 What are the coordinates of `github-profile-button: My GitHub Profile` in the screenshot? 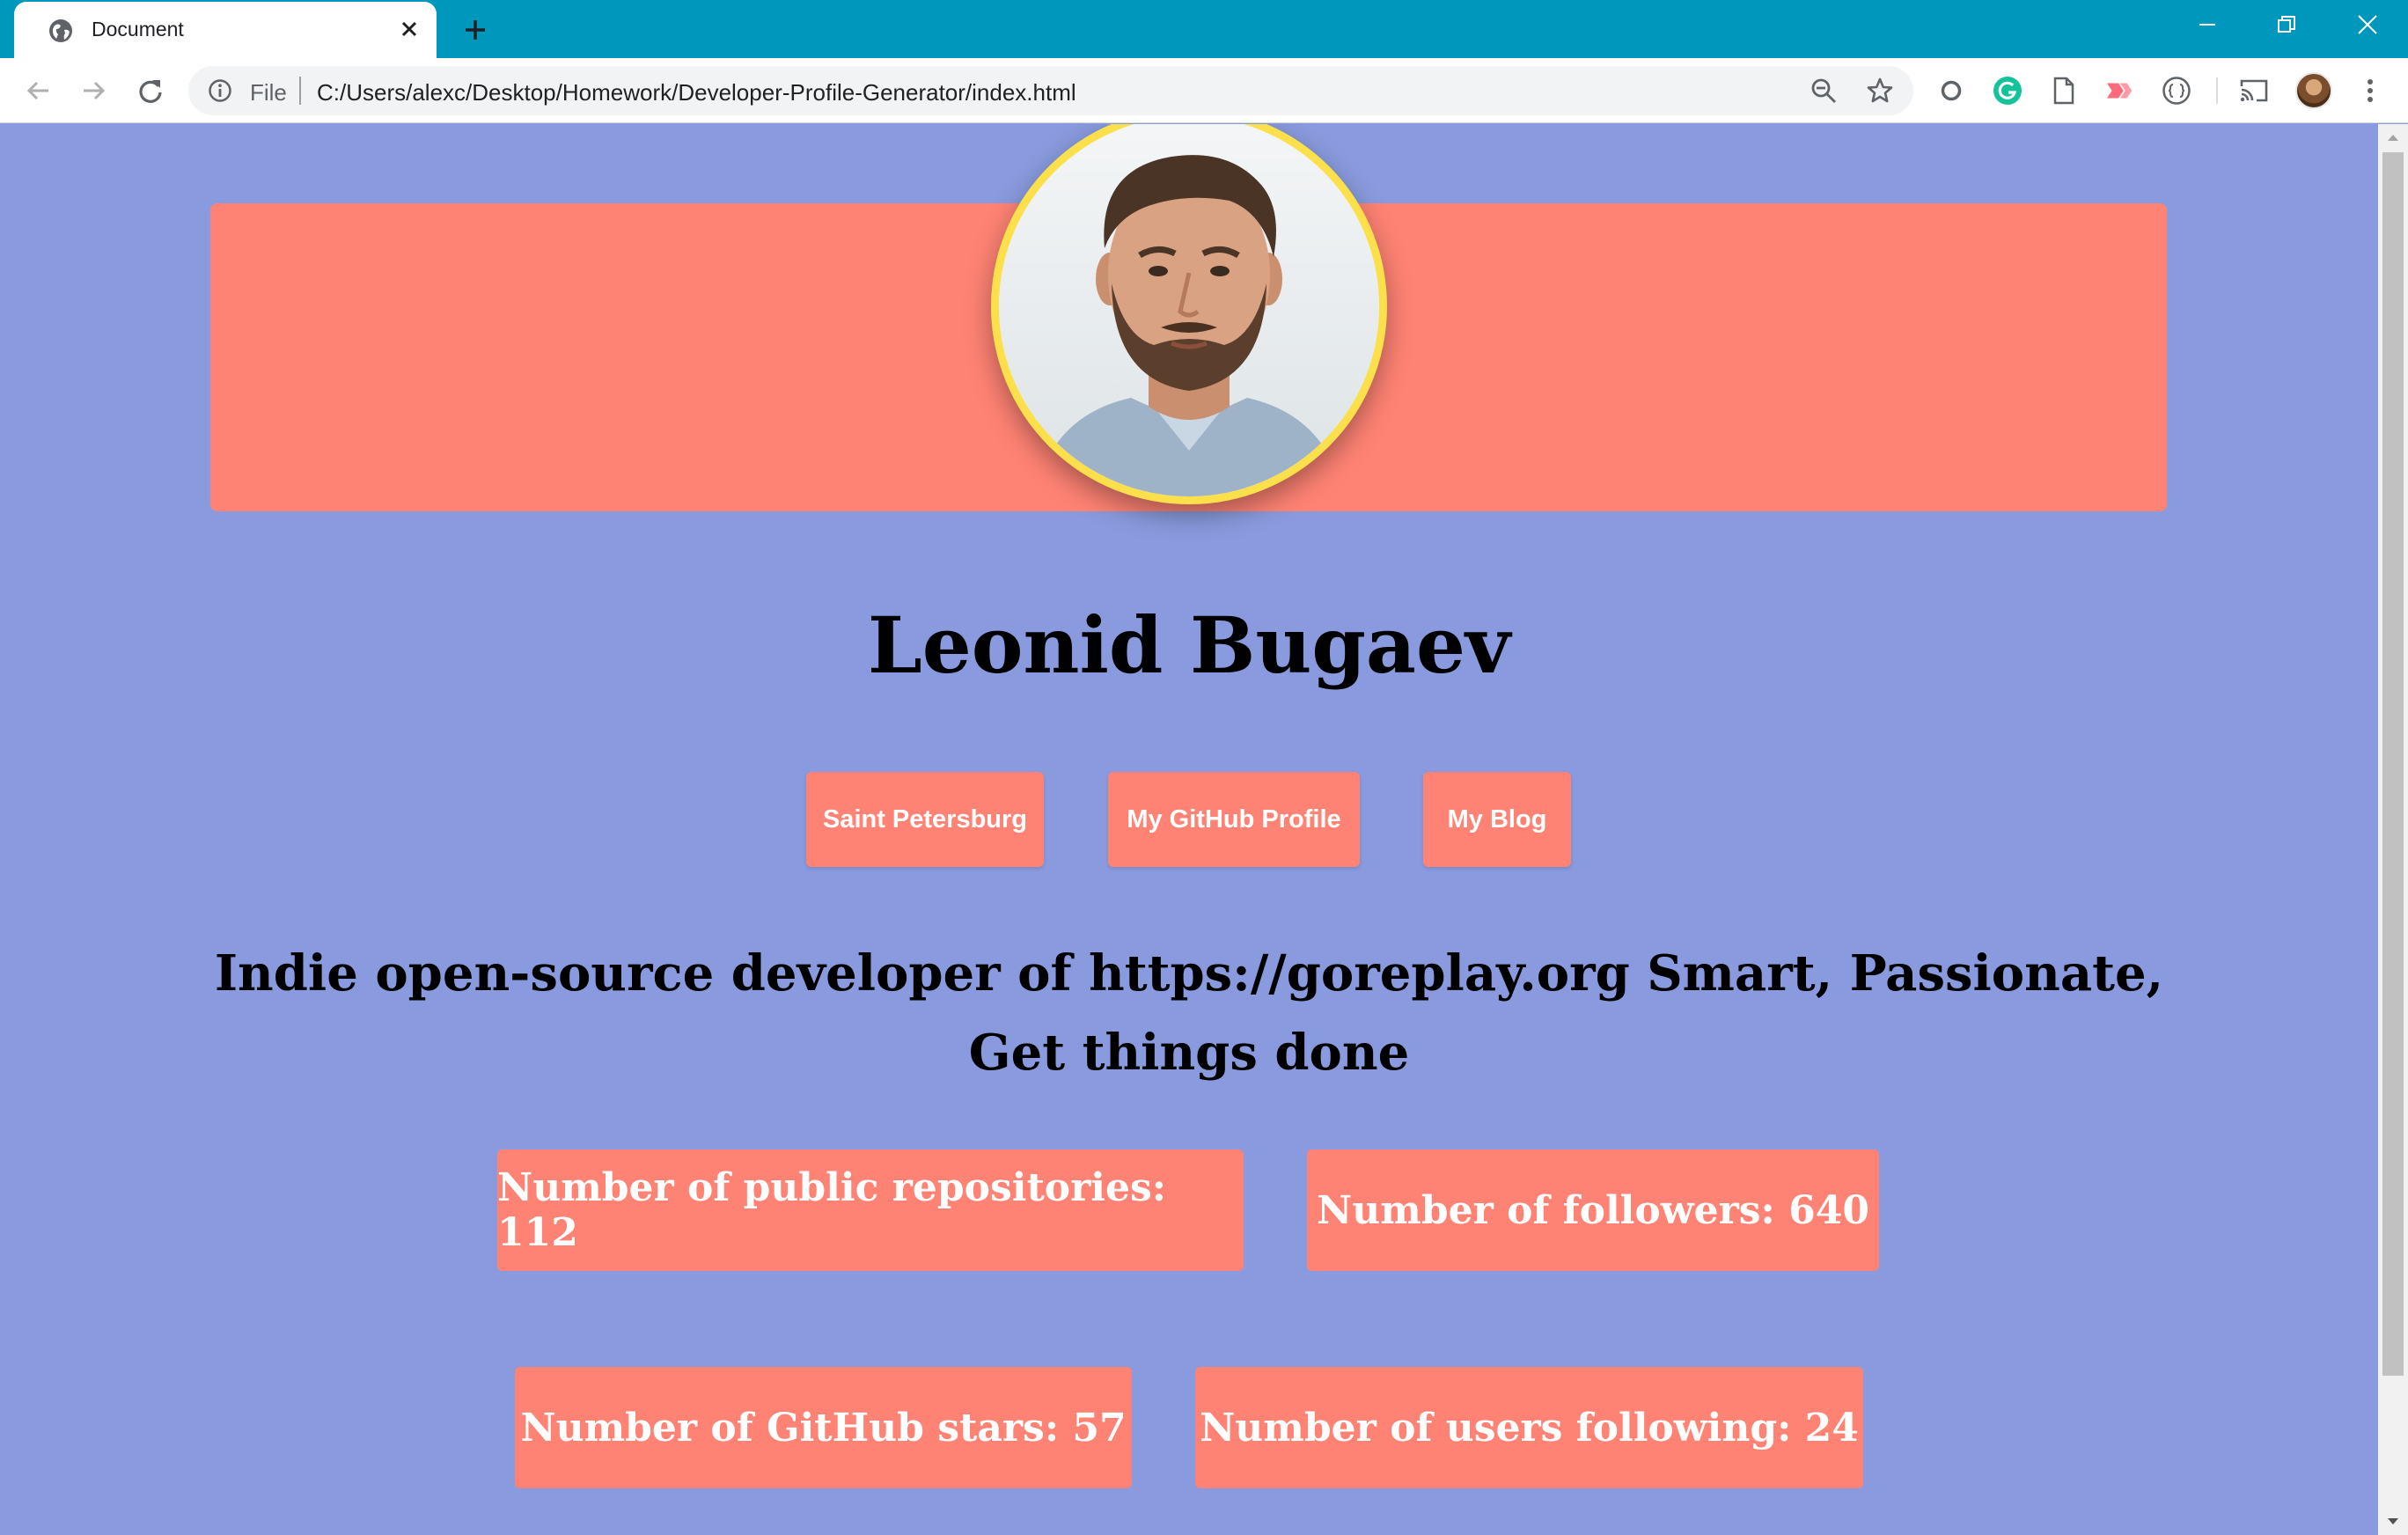 It's located at (1234, 819).